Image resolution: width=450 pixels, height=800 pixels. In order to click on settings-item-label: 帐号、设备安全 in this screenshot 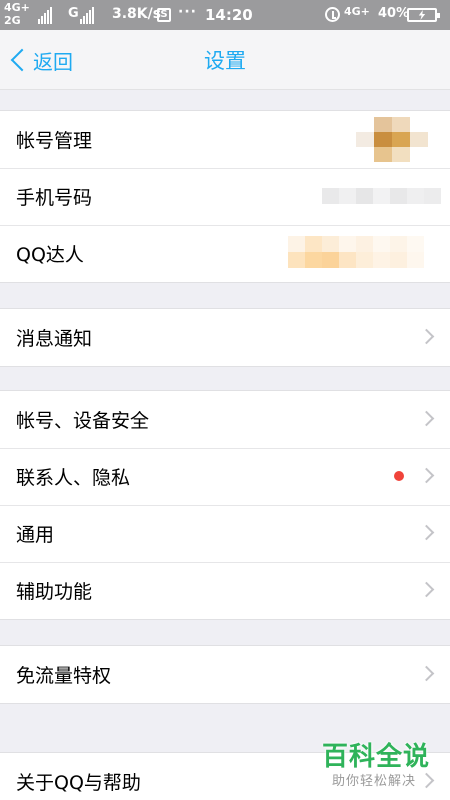, I will do `click(83, 421)`.